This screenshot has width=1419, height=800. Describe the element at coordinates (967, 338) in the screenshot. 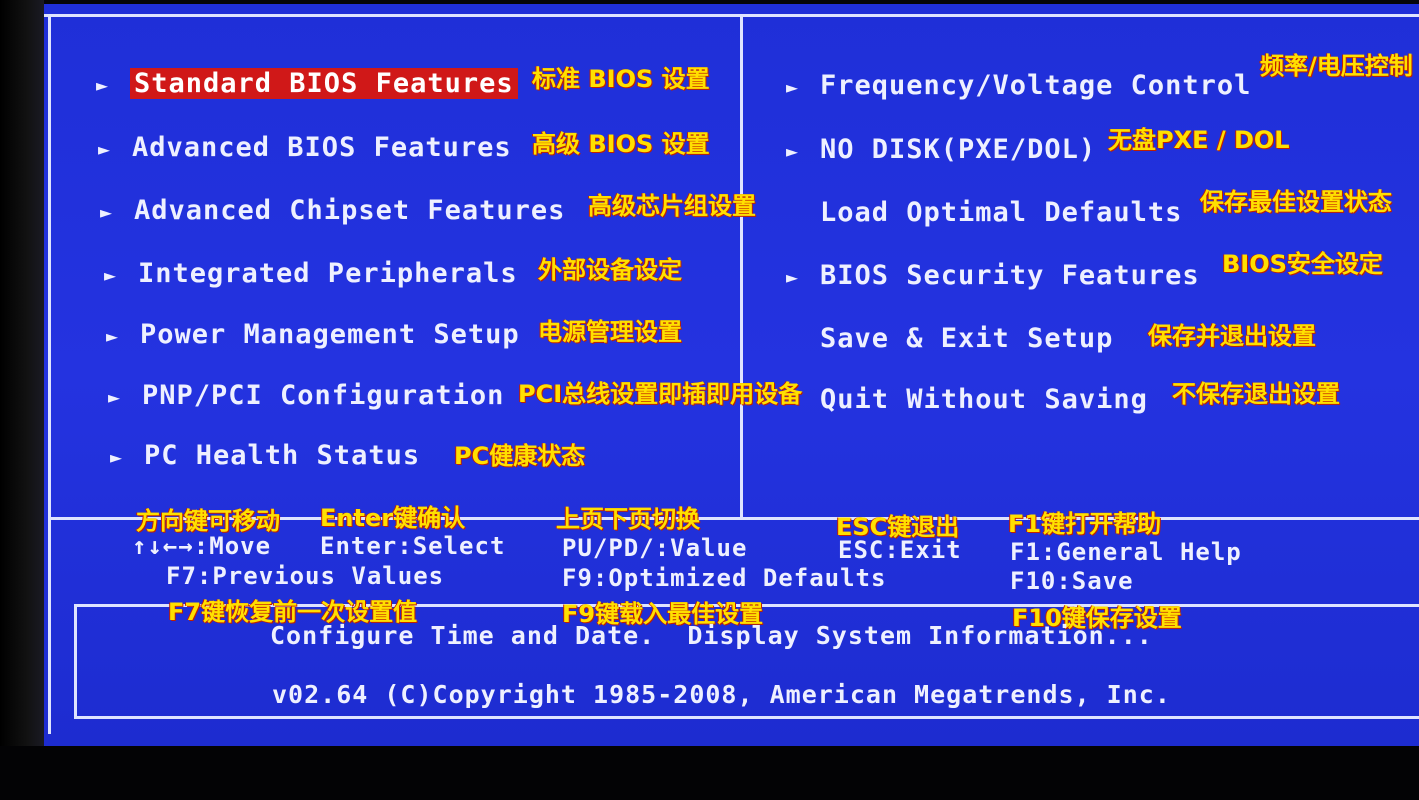

I see `menu-item-label: Save & Exit Setup` at that location.